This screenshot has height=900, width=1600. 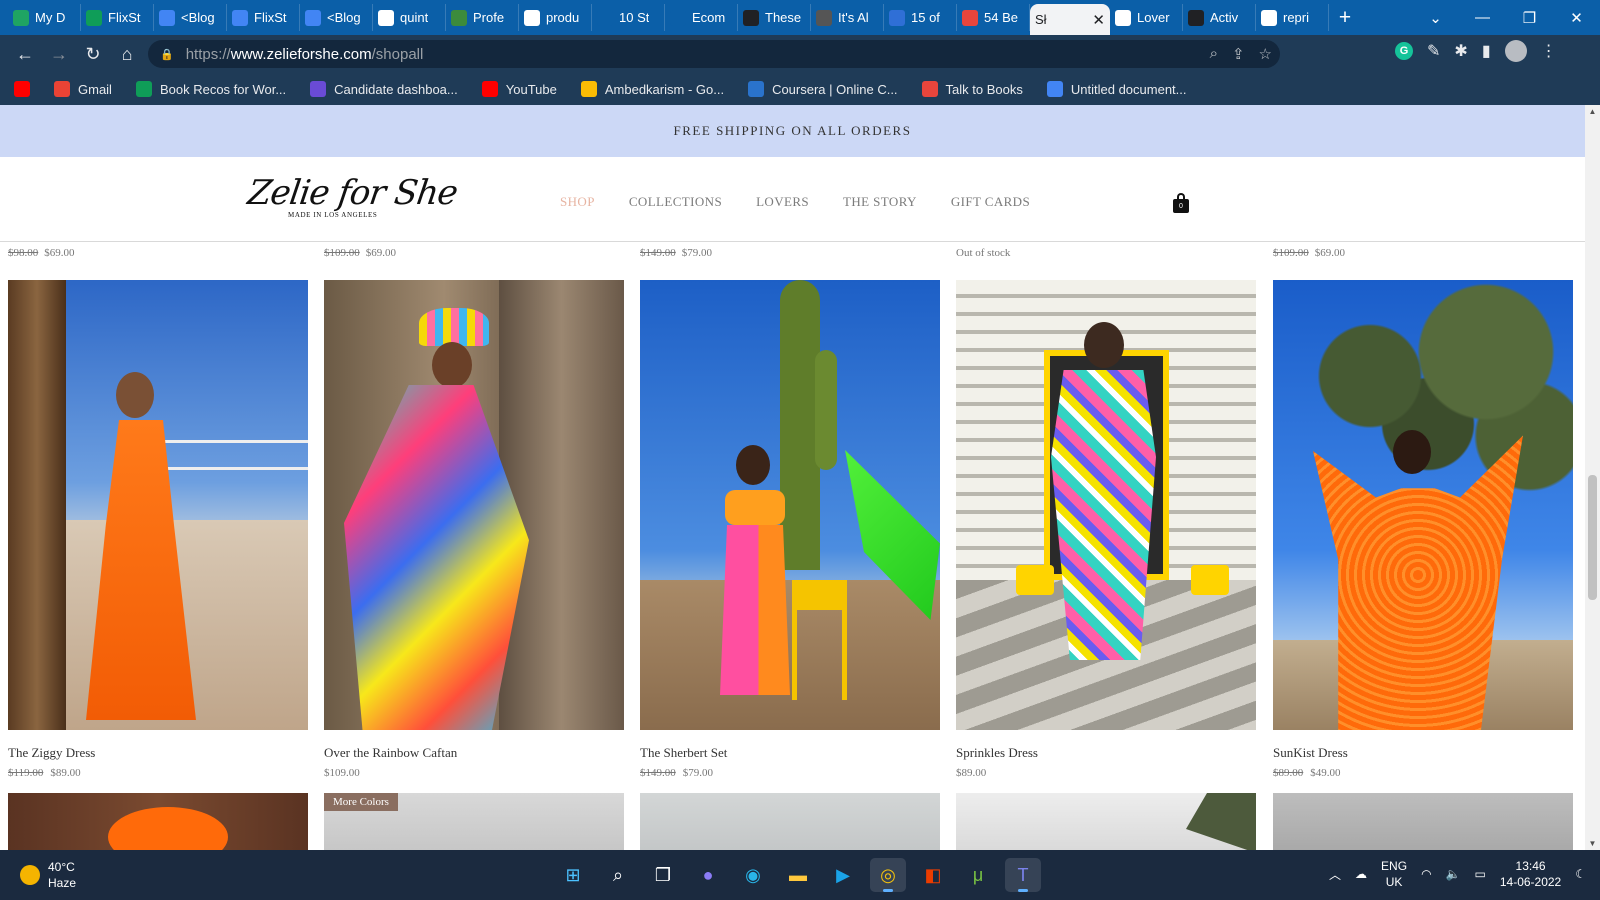 I want to click on minimize-button: —, so click(x=1482, y=17).